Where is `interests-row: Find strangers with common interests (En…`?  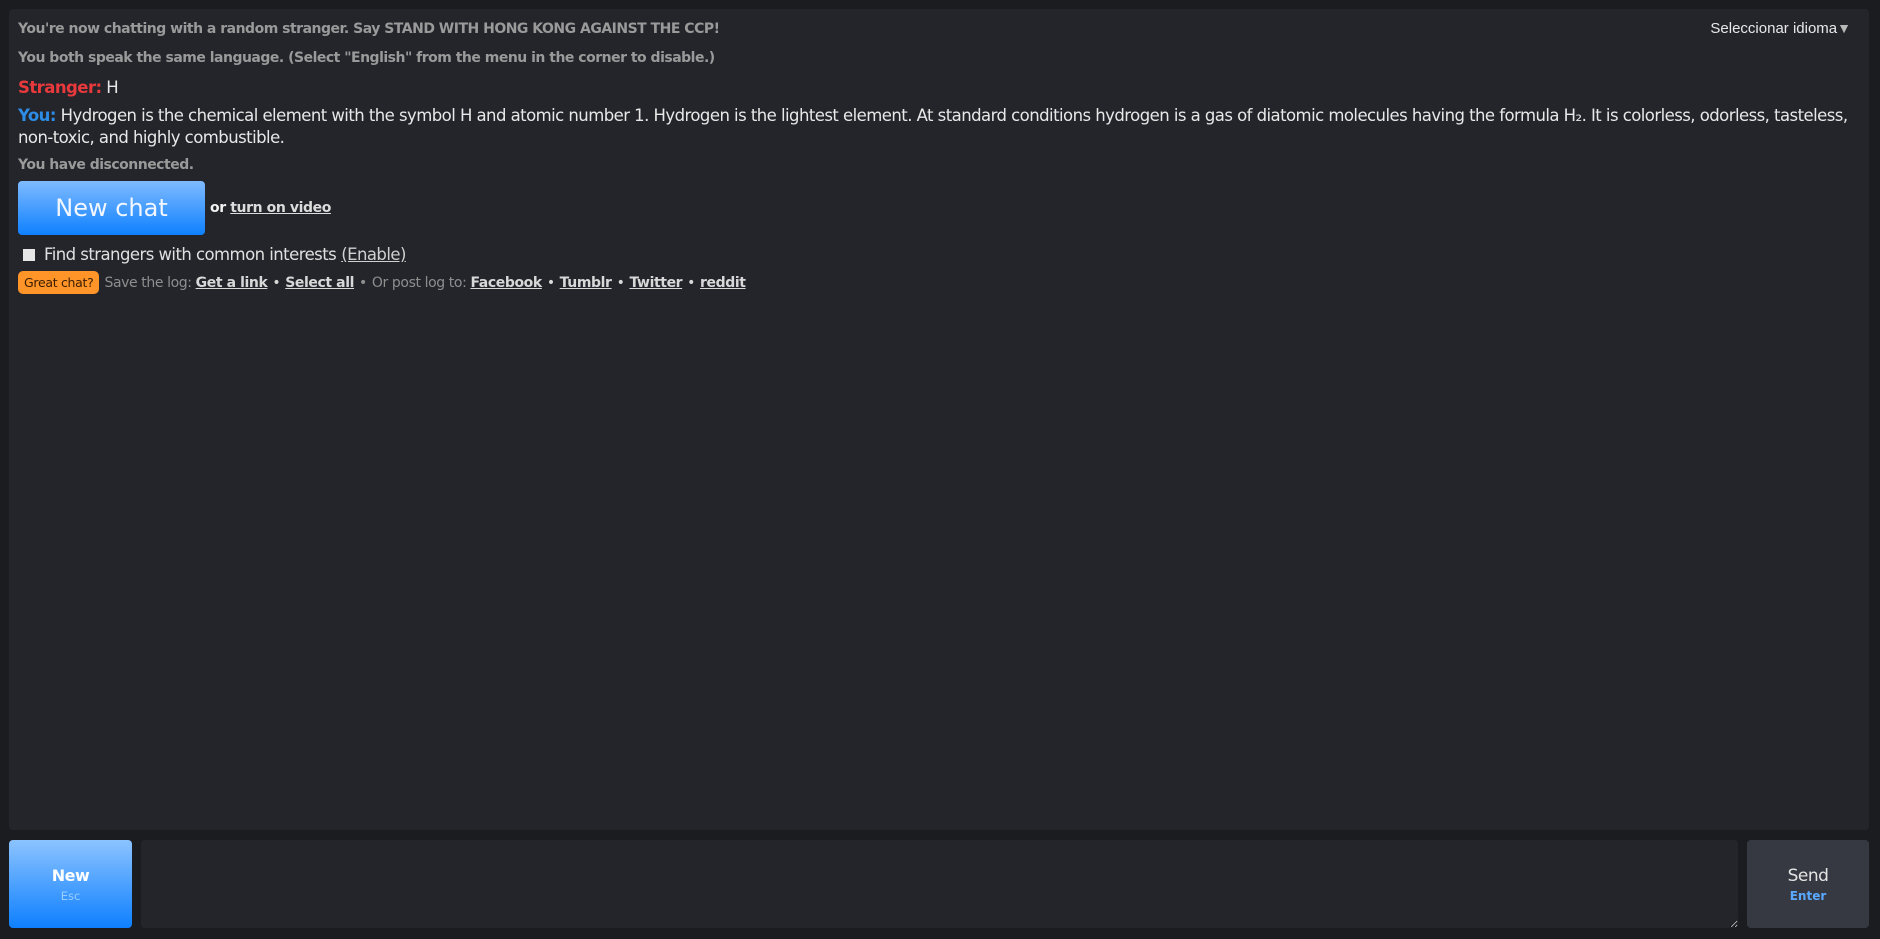
interests-row: Find strangers with common interests (En… is located at coordinates (939, 254).